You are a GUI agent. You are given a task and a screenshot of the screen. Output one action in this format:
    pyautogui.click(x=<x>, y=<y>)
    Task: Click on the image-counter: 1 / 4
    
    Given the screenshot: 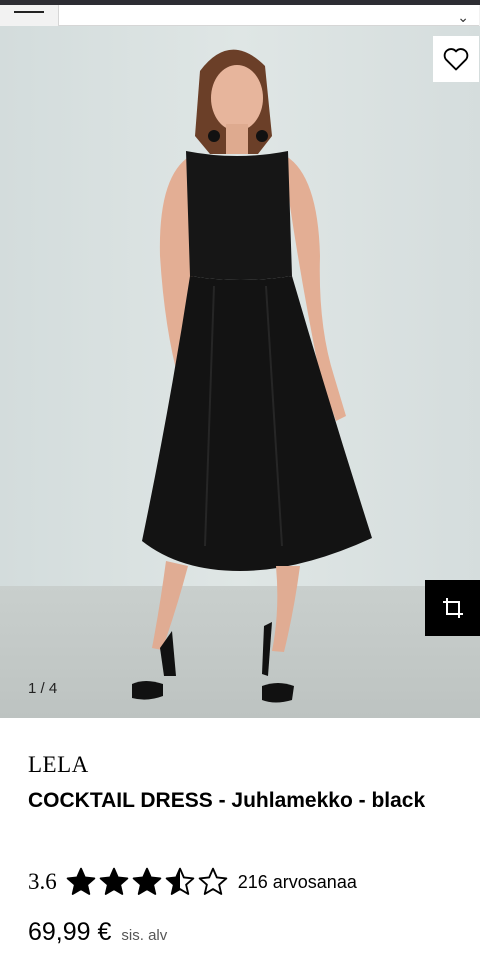 What is the action you would take?
    pyautogui.click(x=43, y=688)
    